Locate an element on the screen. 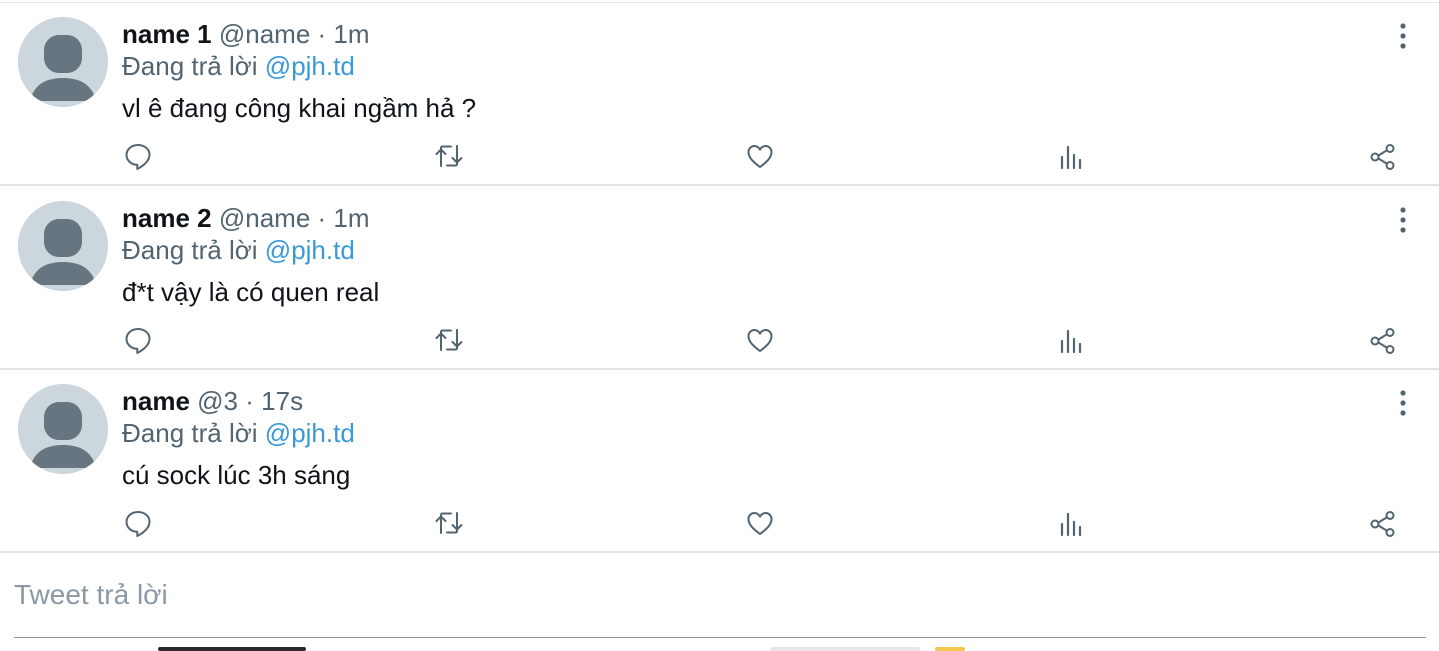 This screenshot has width=1439, height=651. keyboard-suggestion-strip is located at coordinates (719, 648).